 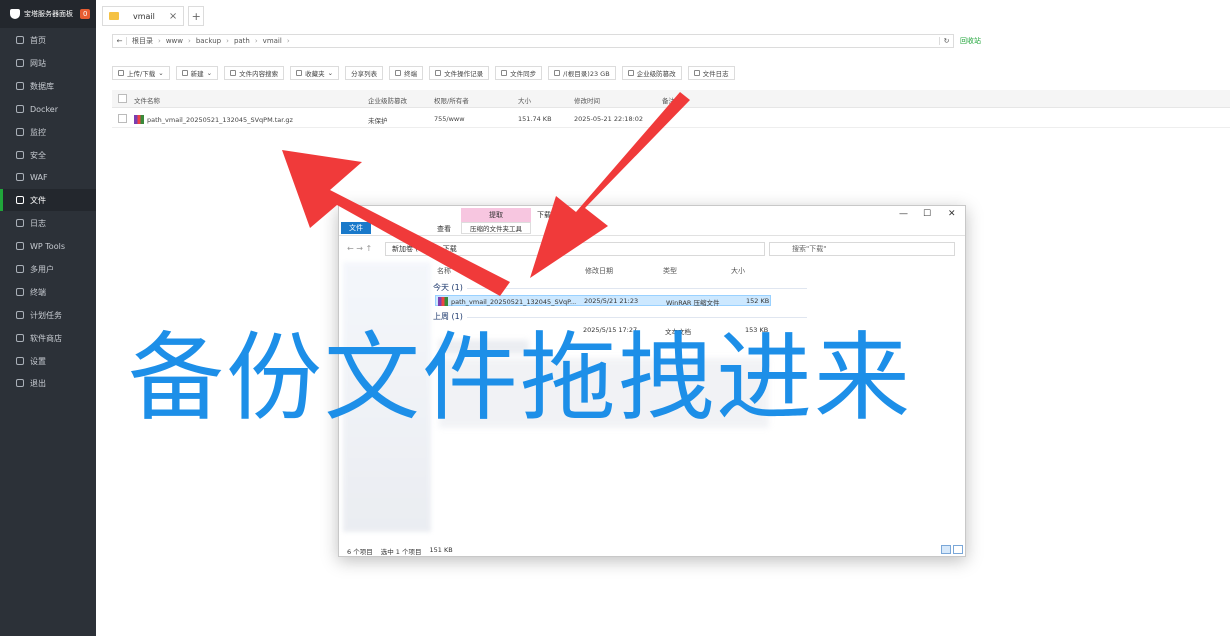 What do you see at coordinates (575, 249) in the screenshot?
I see `address-bar: 新加卷 (C:) › 下载` at bounding box center [575, 249].